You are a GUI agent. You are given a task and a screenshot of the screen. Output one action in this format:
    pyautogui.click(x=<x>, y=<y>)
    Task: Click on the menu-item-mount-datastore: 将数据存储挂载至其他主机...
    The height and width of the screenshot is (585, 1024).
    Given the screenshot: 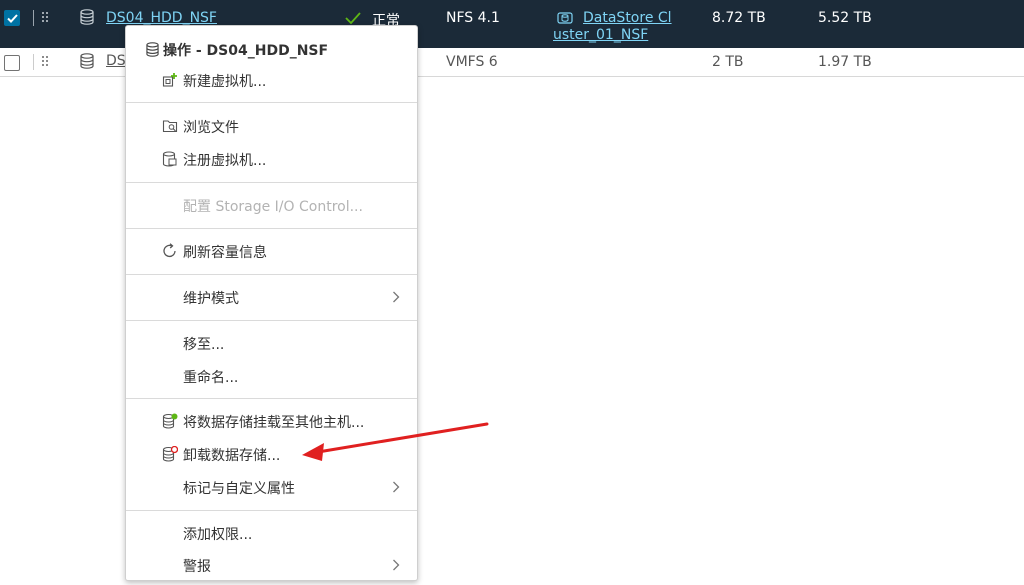 What is the action you would take?
    pyautogui.click(x=271, y=421)
    